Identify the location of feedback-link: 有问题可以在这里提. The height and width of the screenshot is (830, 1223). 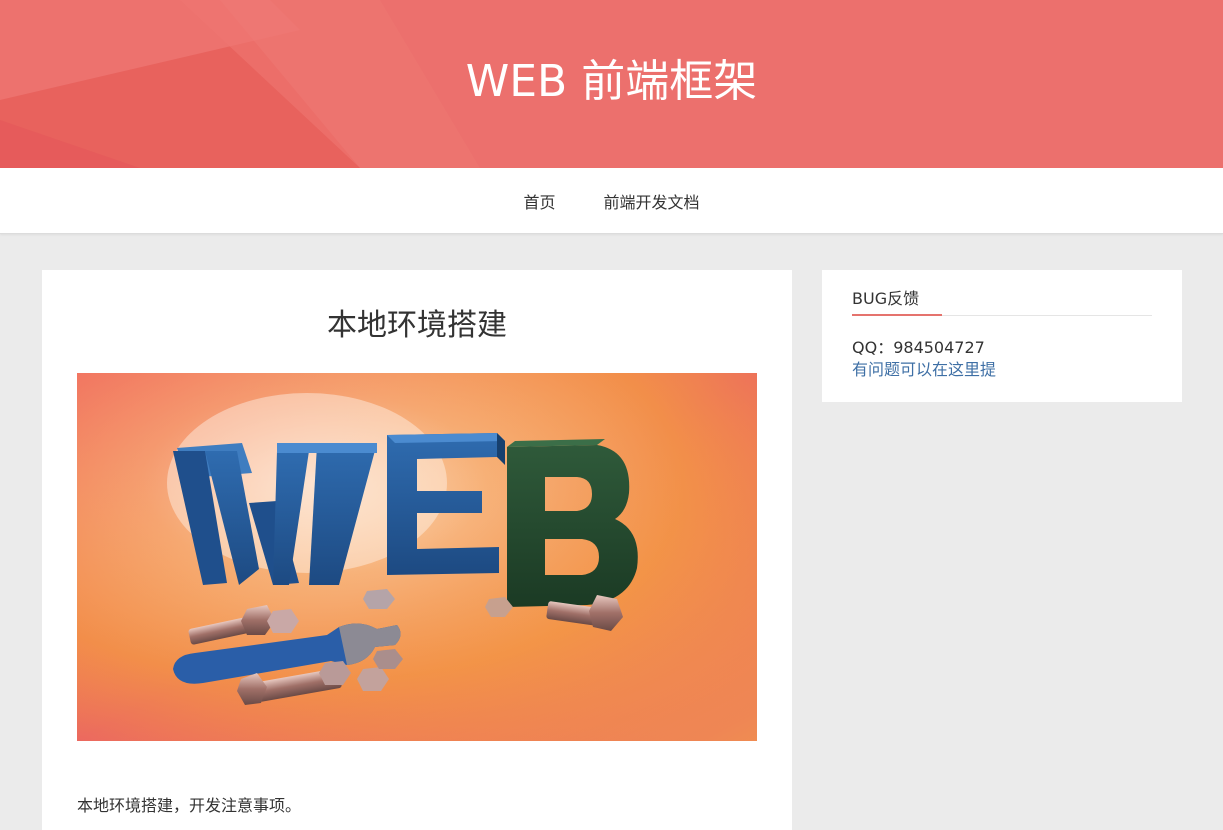
(924, 370).